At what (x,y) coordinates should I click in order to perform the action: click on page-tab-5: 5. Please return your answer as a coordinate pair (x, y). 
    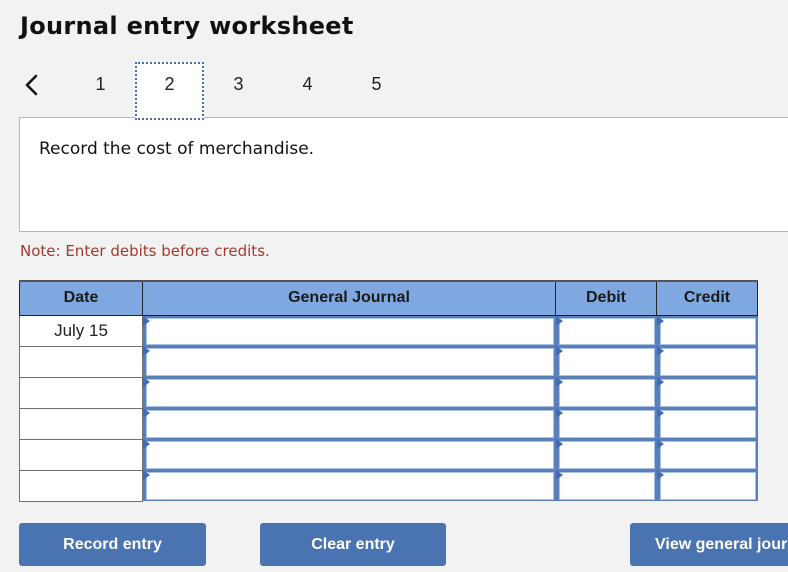
    Looking at the image, I should click on (376, 91).